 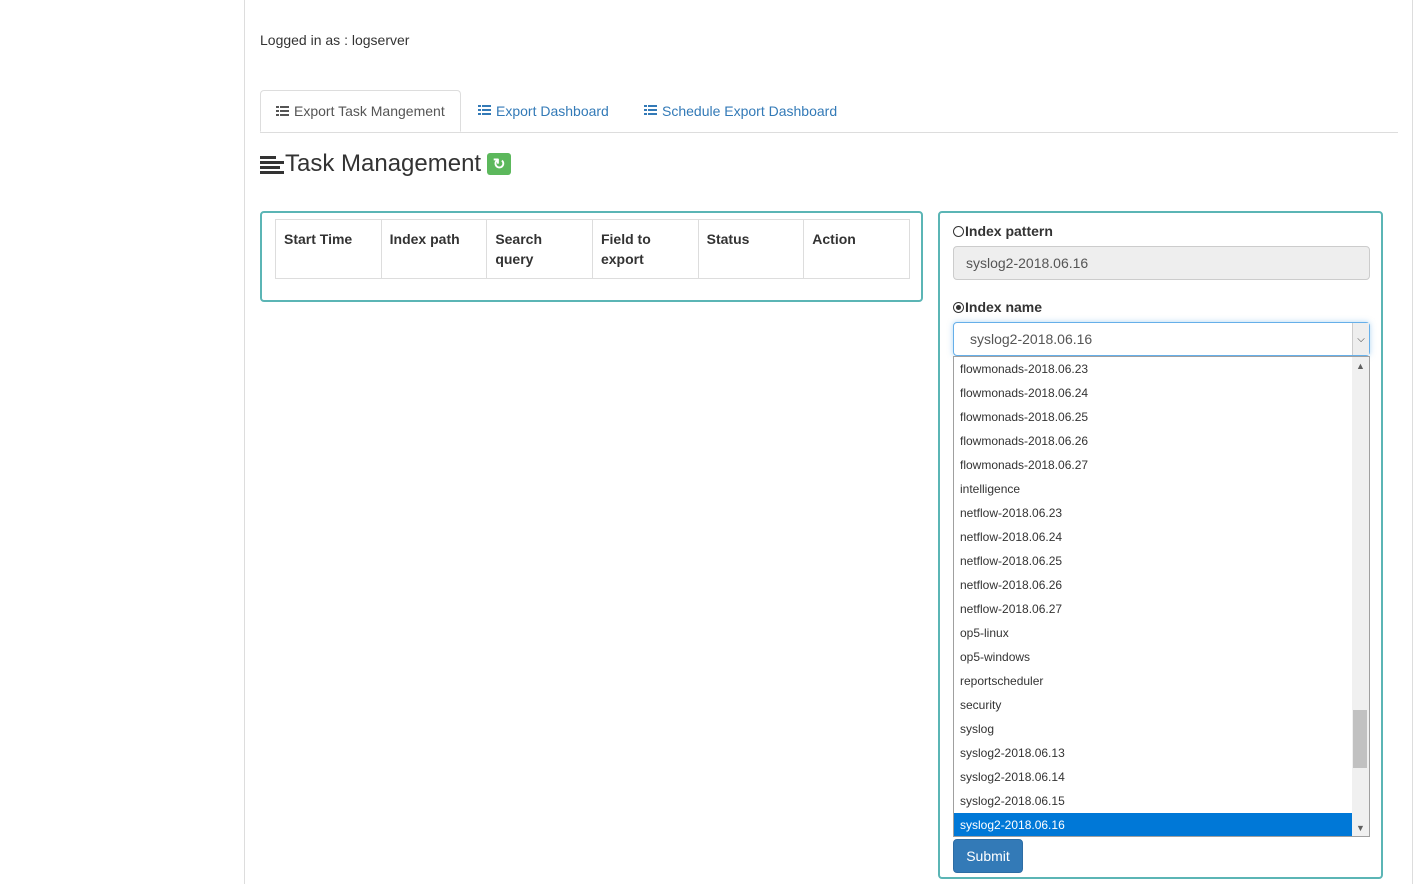 What do you see at coordinates (1153, 393) in the screenshot?
I see `dropdown-option: flowmonads-2018.06.24` at bounding box center [1153, 393].